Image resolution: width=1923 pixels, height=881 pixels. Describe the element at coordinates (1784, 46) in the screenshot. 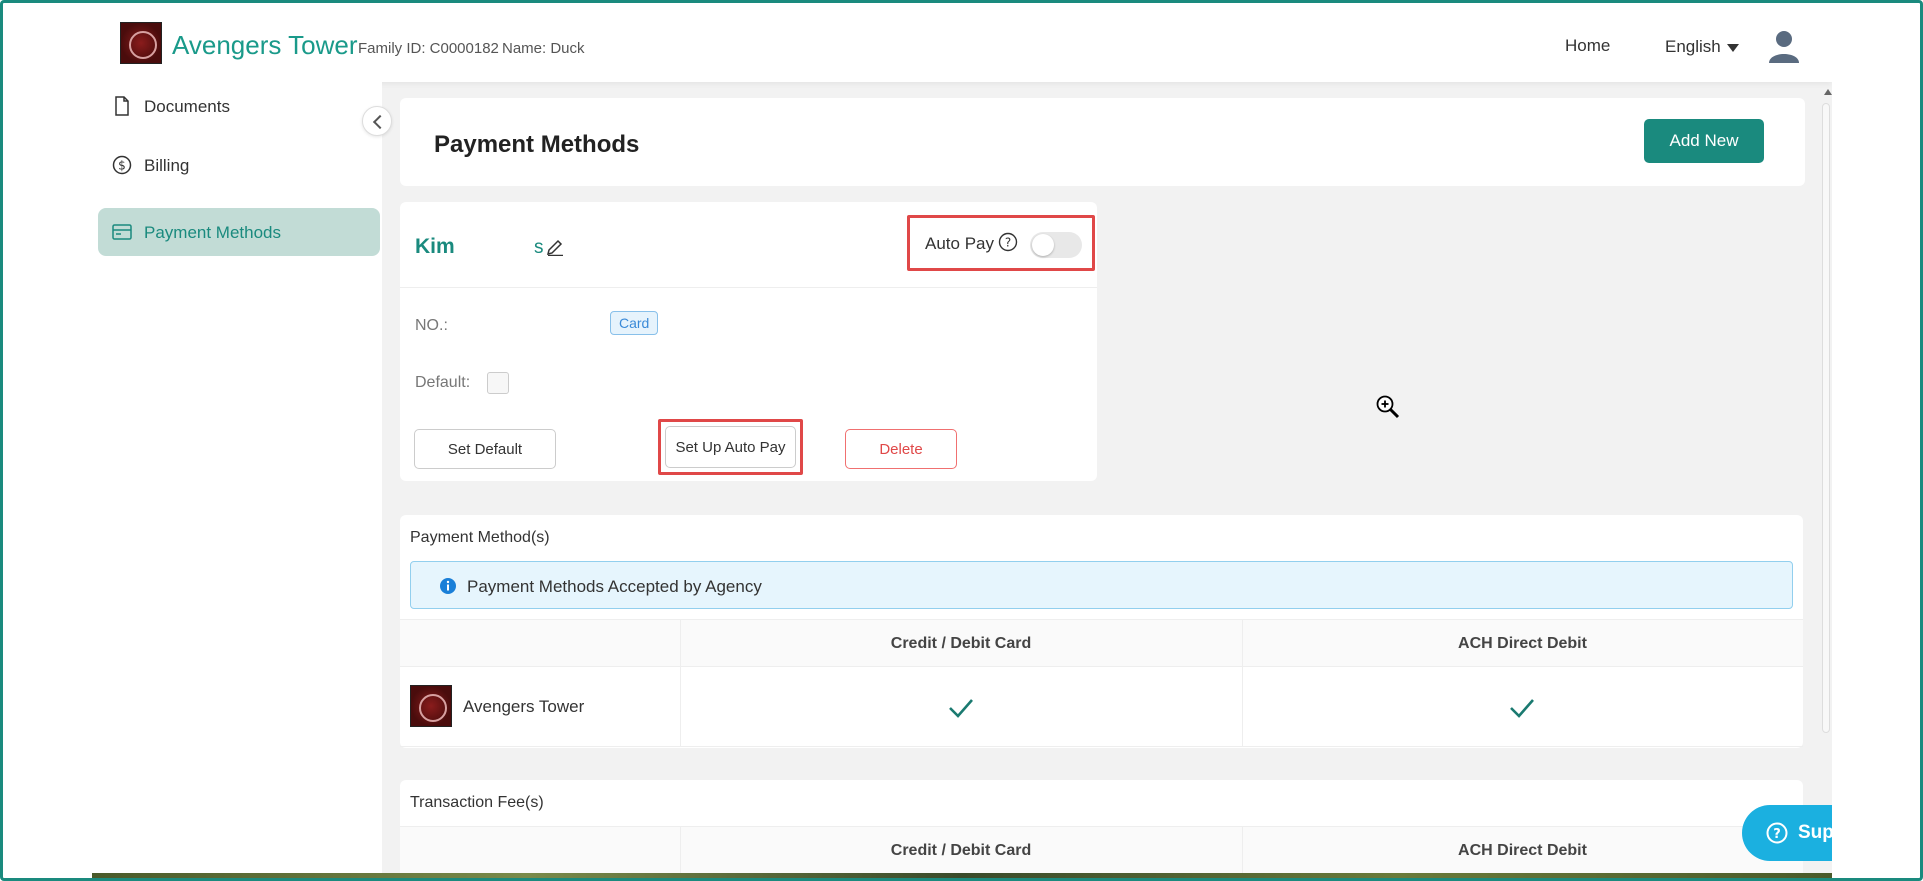

I see `user-avatar-icon` at that location.